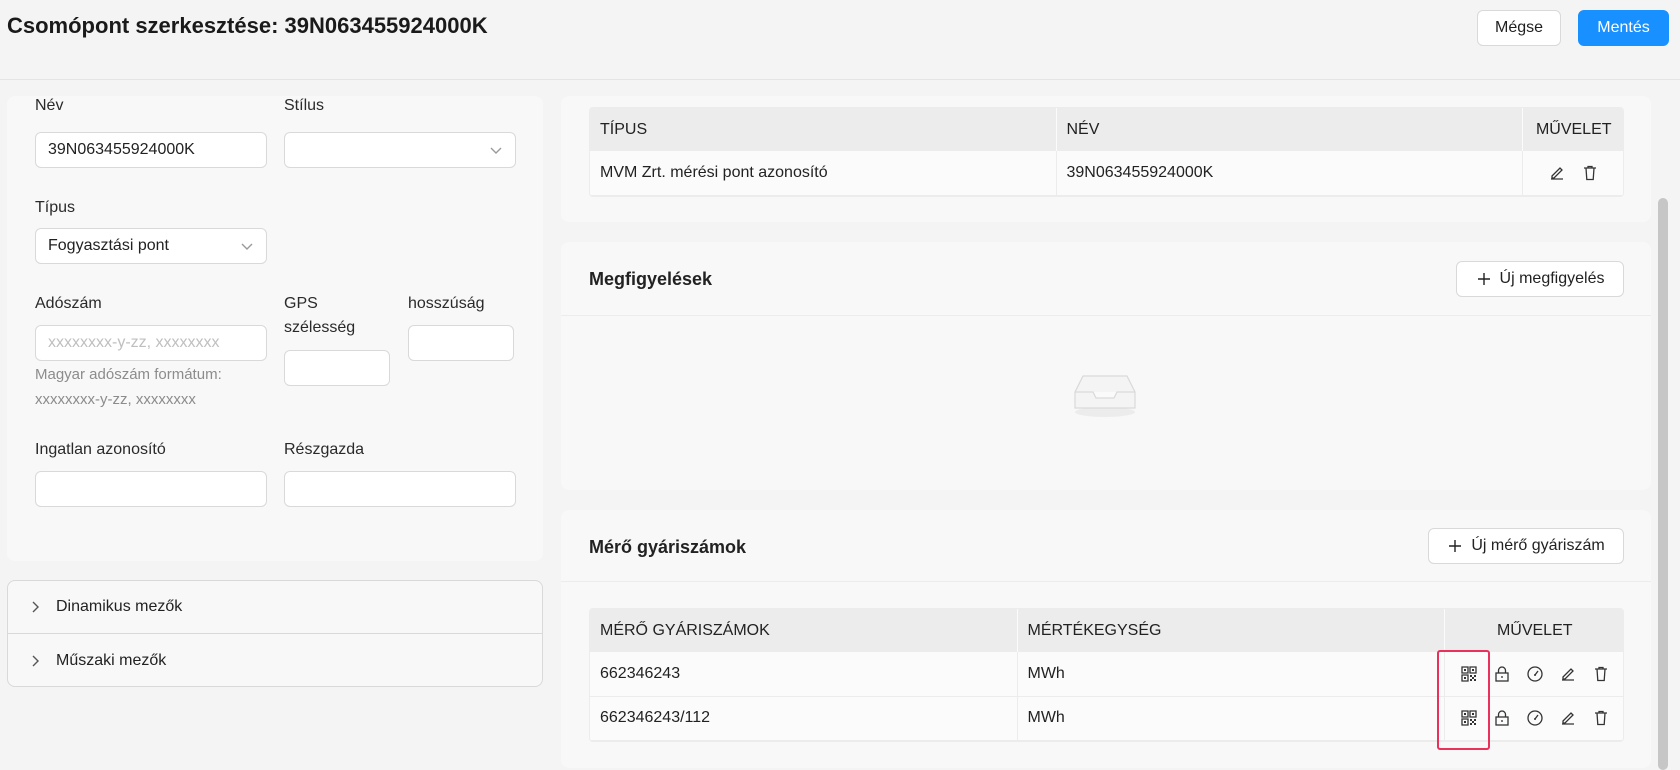 The width and height of the screenshot is (1680, 770). What do you see at coordinates (400, 489) in the screenshot?
I see `subowner-input` at bounding box center [400, 489].